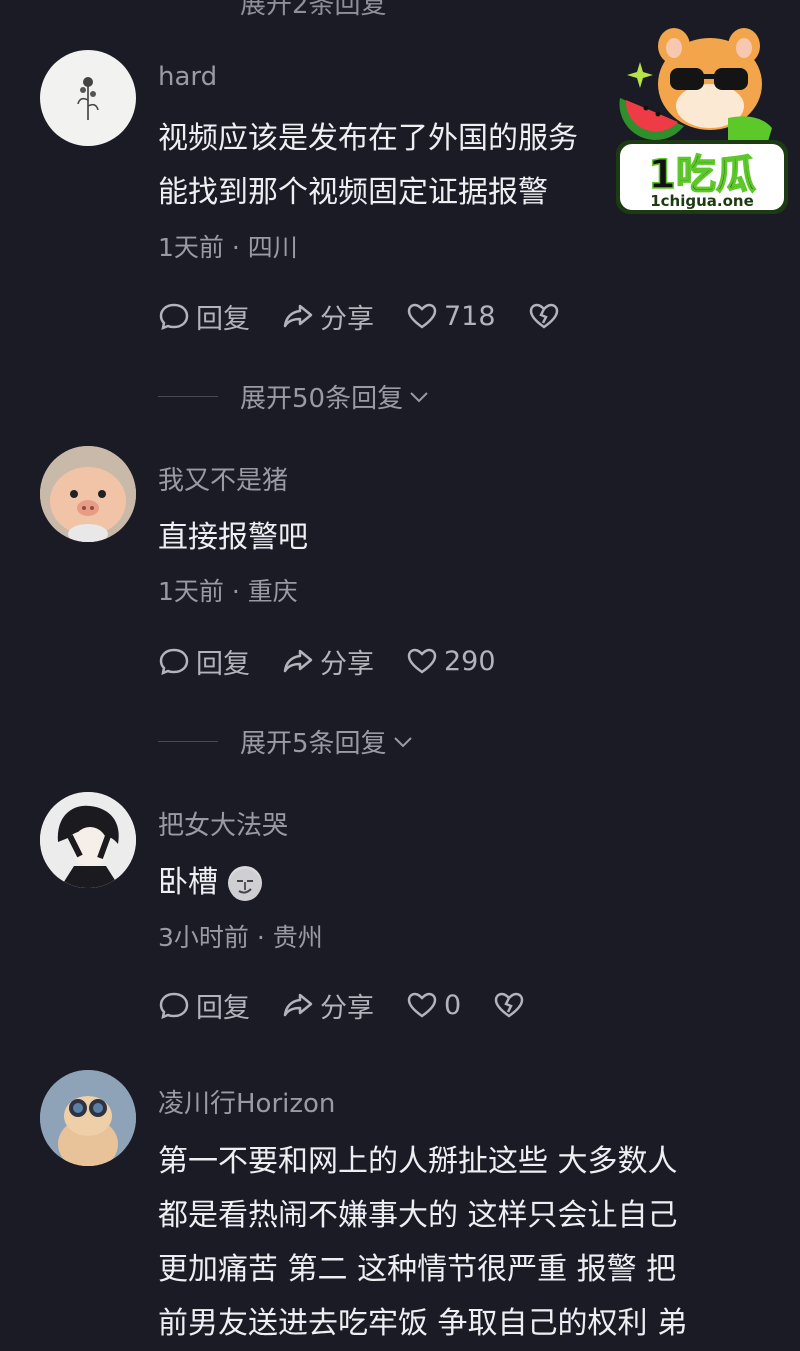 The height and width of the screenshot is (1351, 800). I want to click on like-button: 718, so click(451, 316).